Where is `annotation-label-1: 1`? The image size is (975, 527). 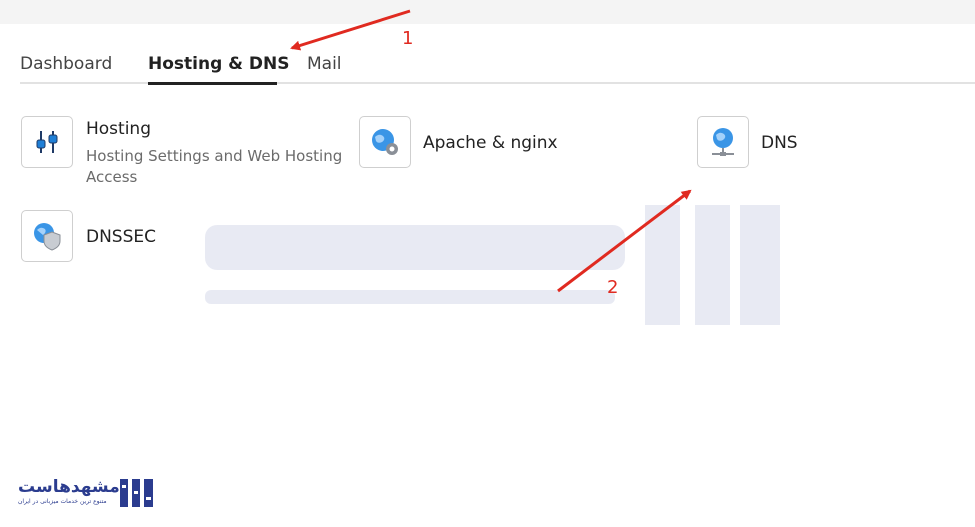 annotation-label-1: 1 is located at coordinates (408, 38).